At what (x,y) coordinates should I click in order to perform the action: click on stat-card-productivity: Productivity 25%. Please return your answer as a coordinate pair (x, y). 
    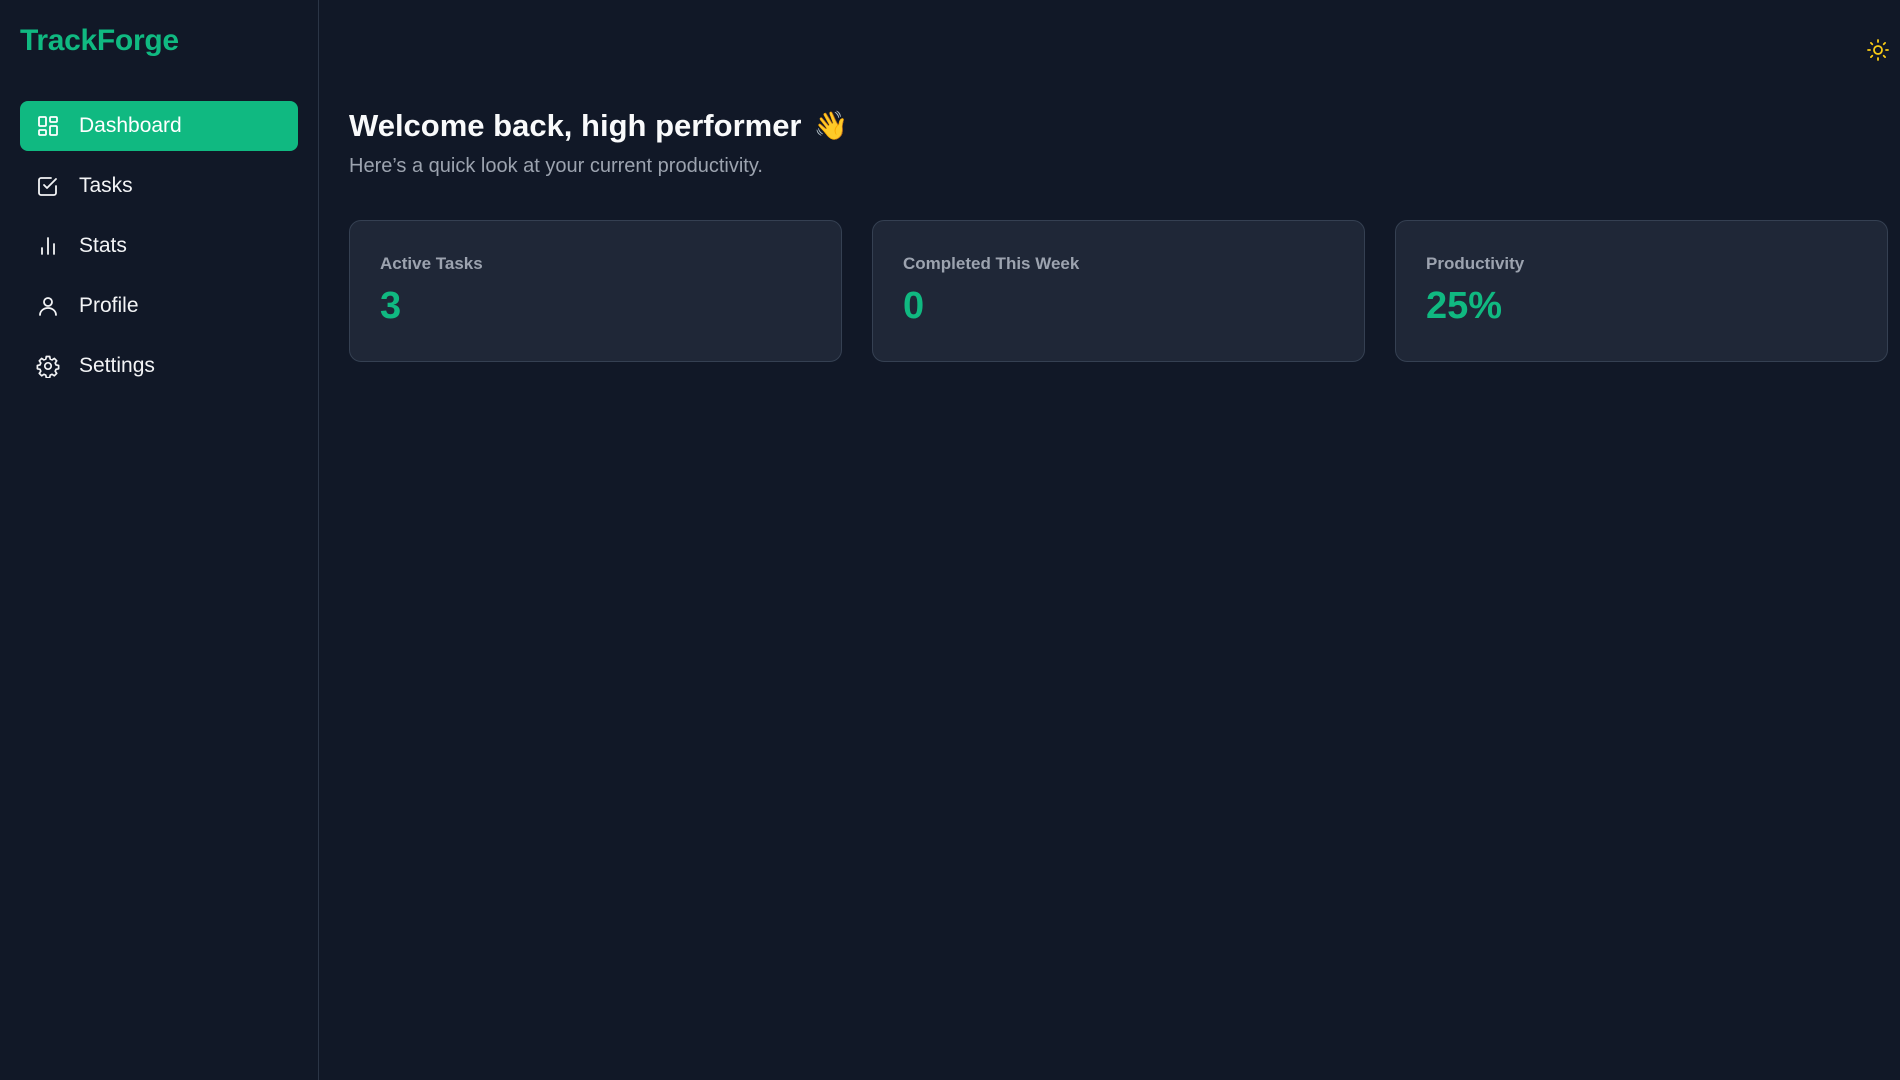
    Looking at the image, I should click on (1641, 291).